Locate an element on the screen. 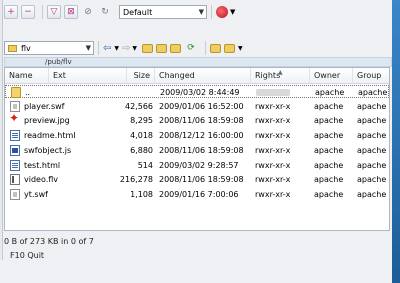 The image size is (400, 283). file-changed: 2008/12/12 16:00:00 is located at coordinates (201, 136).